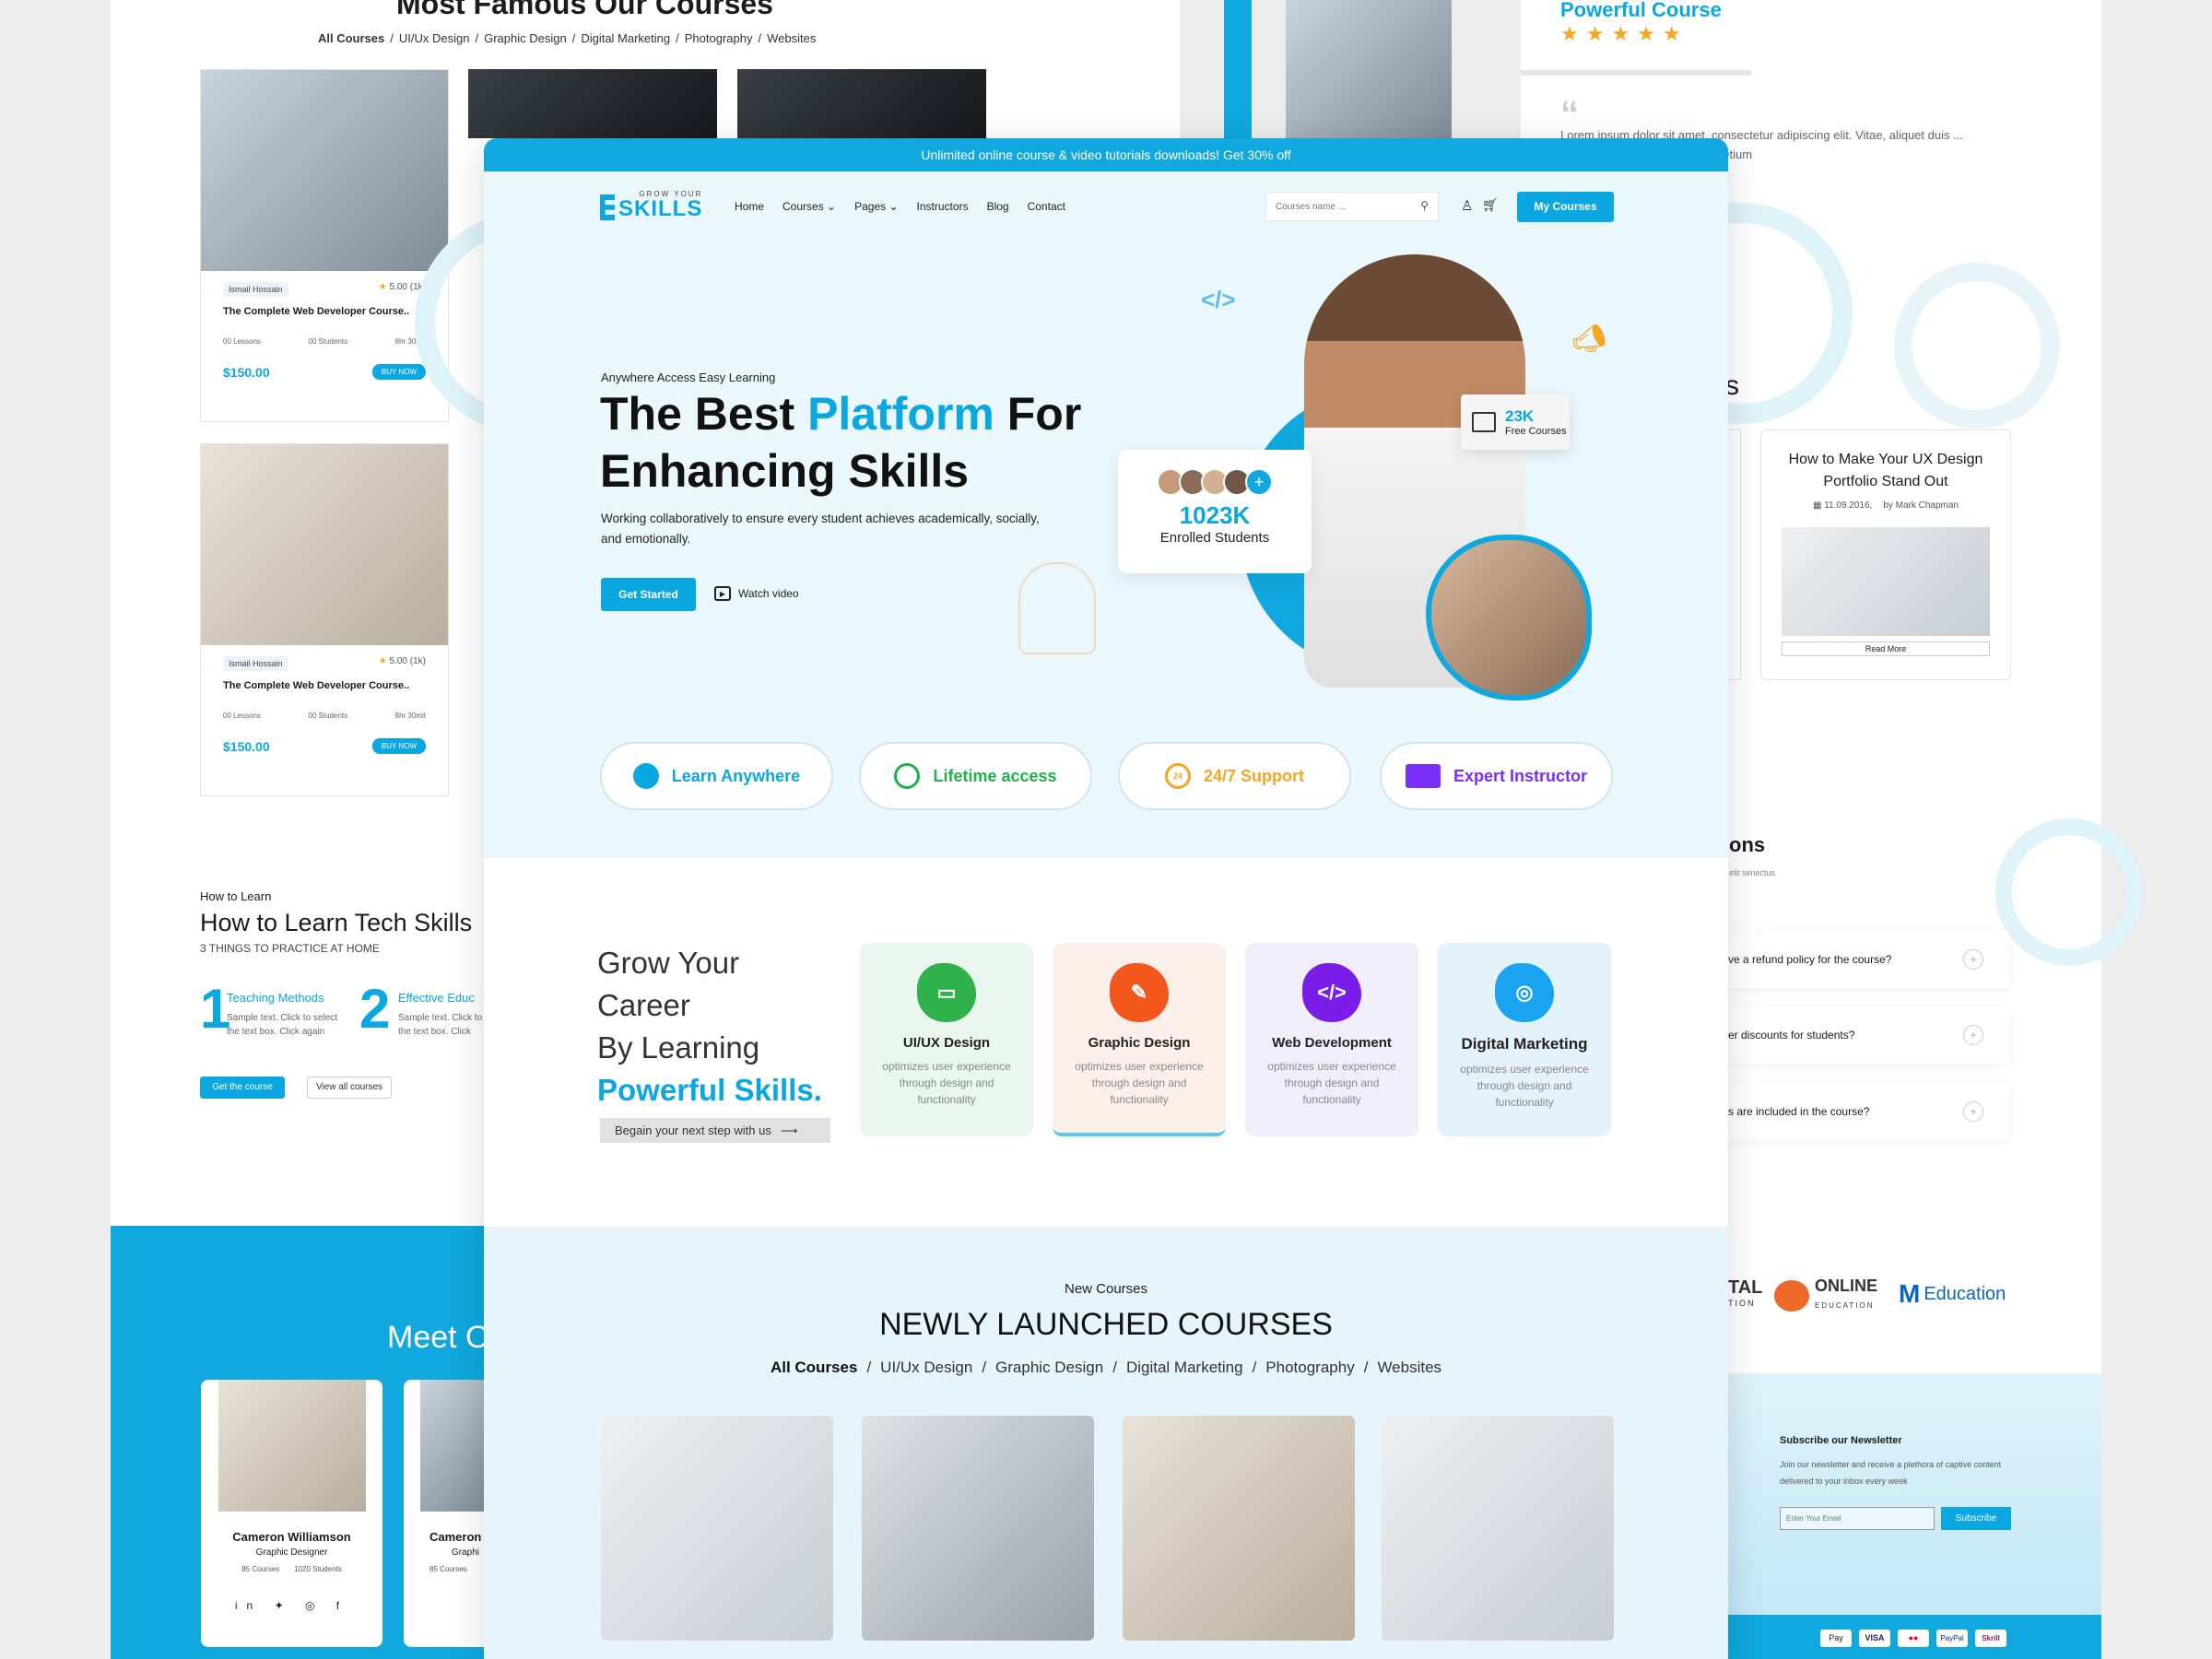 The height and width of the screenshot is (1659, 2212). I want to click on hero-title: The Best Platform For Enhancing Skills, so click(841, 442).